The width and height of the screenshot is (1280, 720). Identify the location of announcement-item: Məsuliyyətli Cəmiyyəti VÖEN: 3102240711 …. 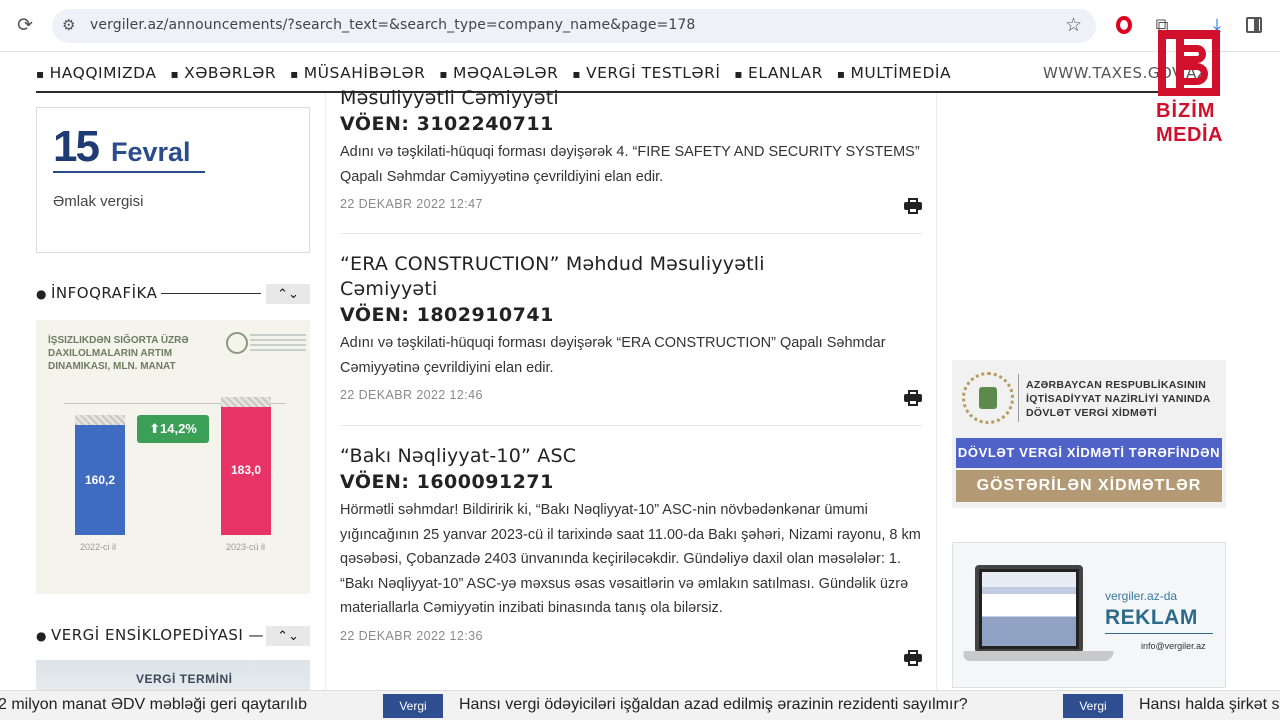
(631, 150).